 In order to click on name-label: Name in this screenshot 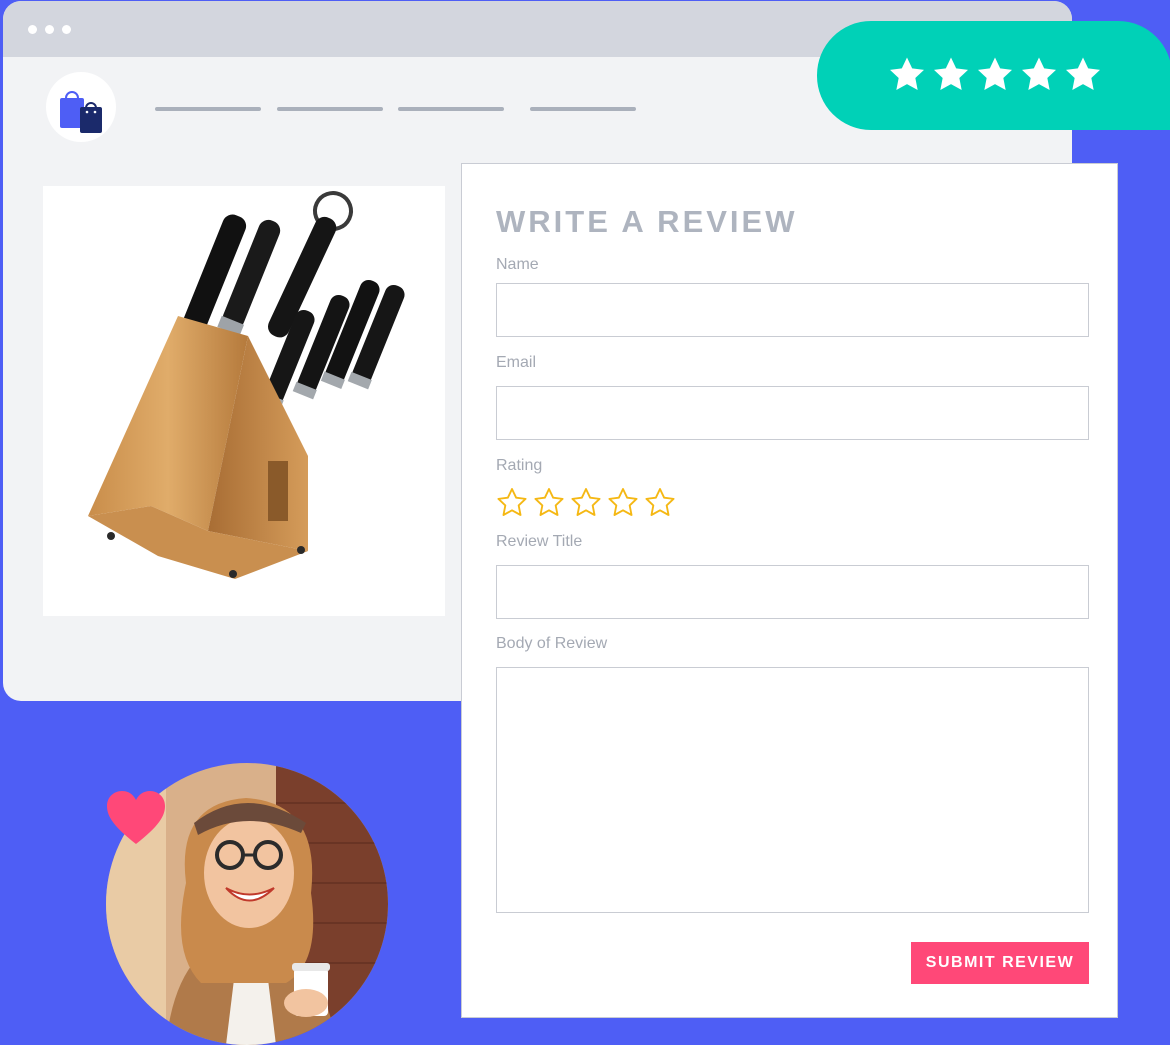, I will do `click(517, 264)`.